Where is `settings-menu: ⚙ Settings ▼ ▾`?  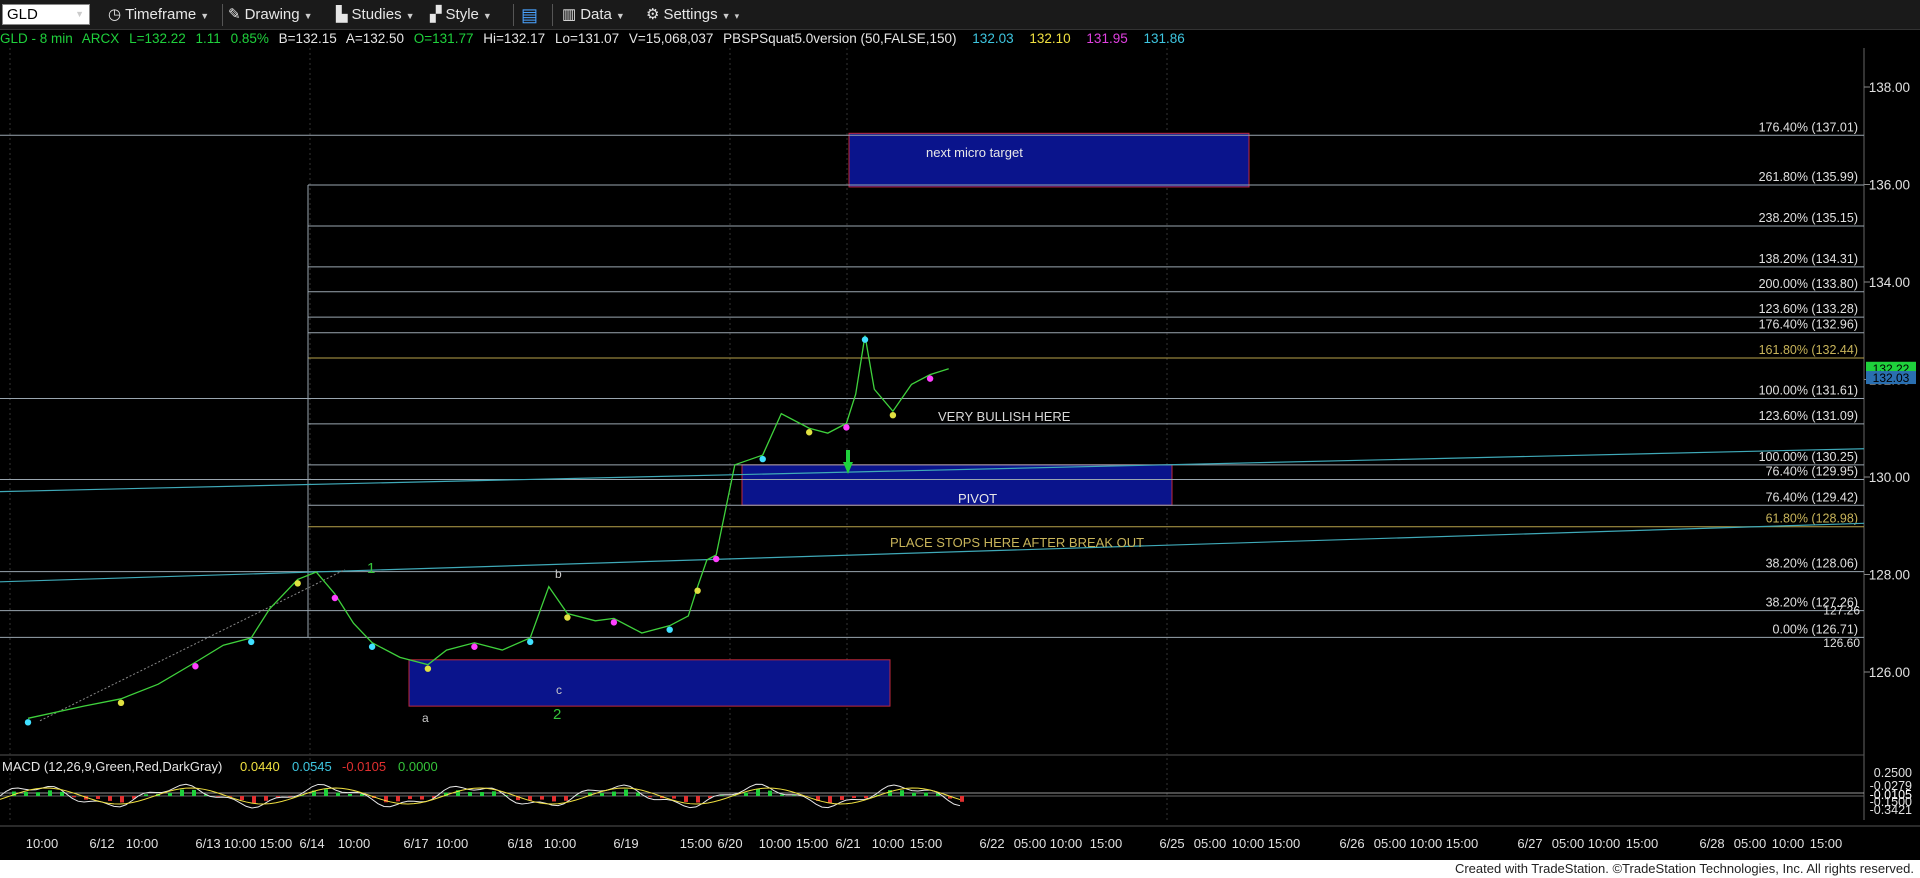 settings-menu: ⚙ Settings ▼ ▾ is located at coordinates (692, 15).